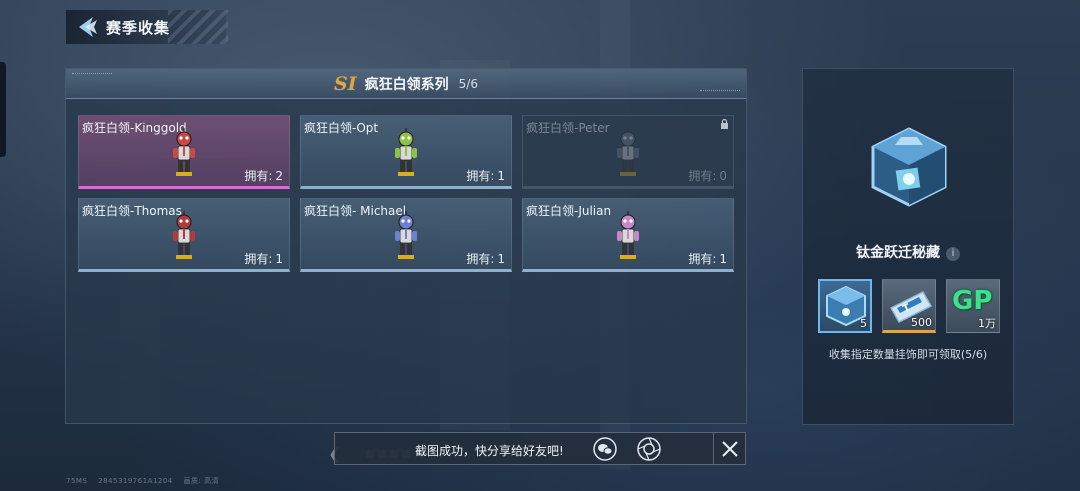 This screenshot has height=491, width=1080. I want to click on quality-readout: 画质: 高清, so click(201, 481).